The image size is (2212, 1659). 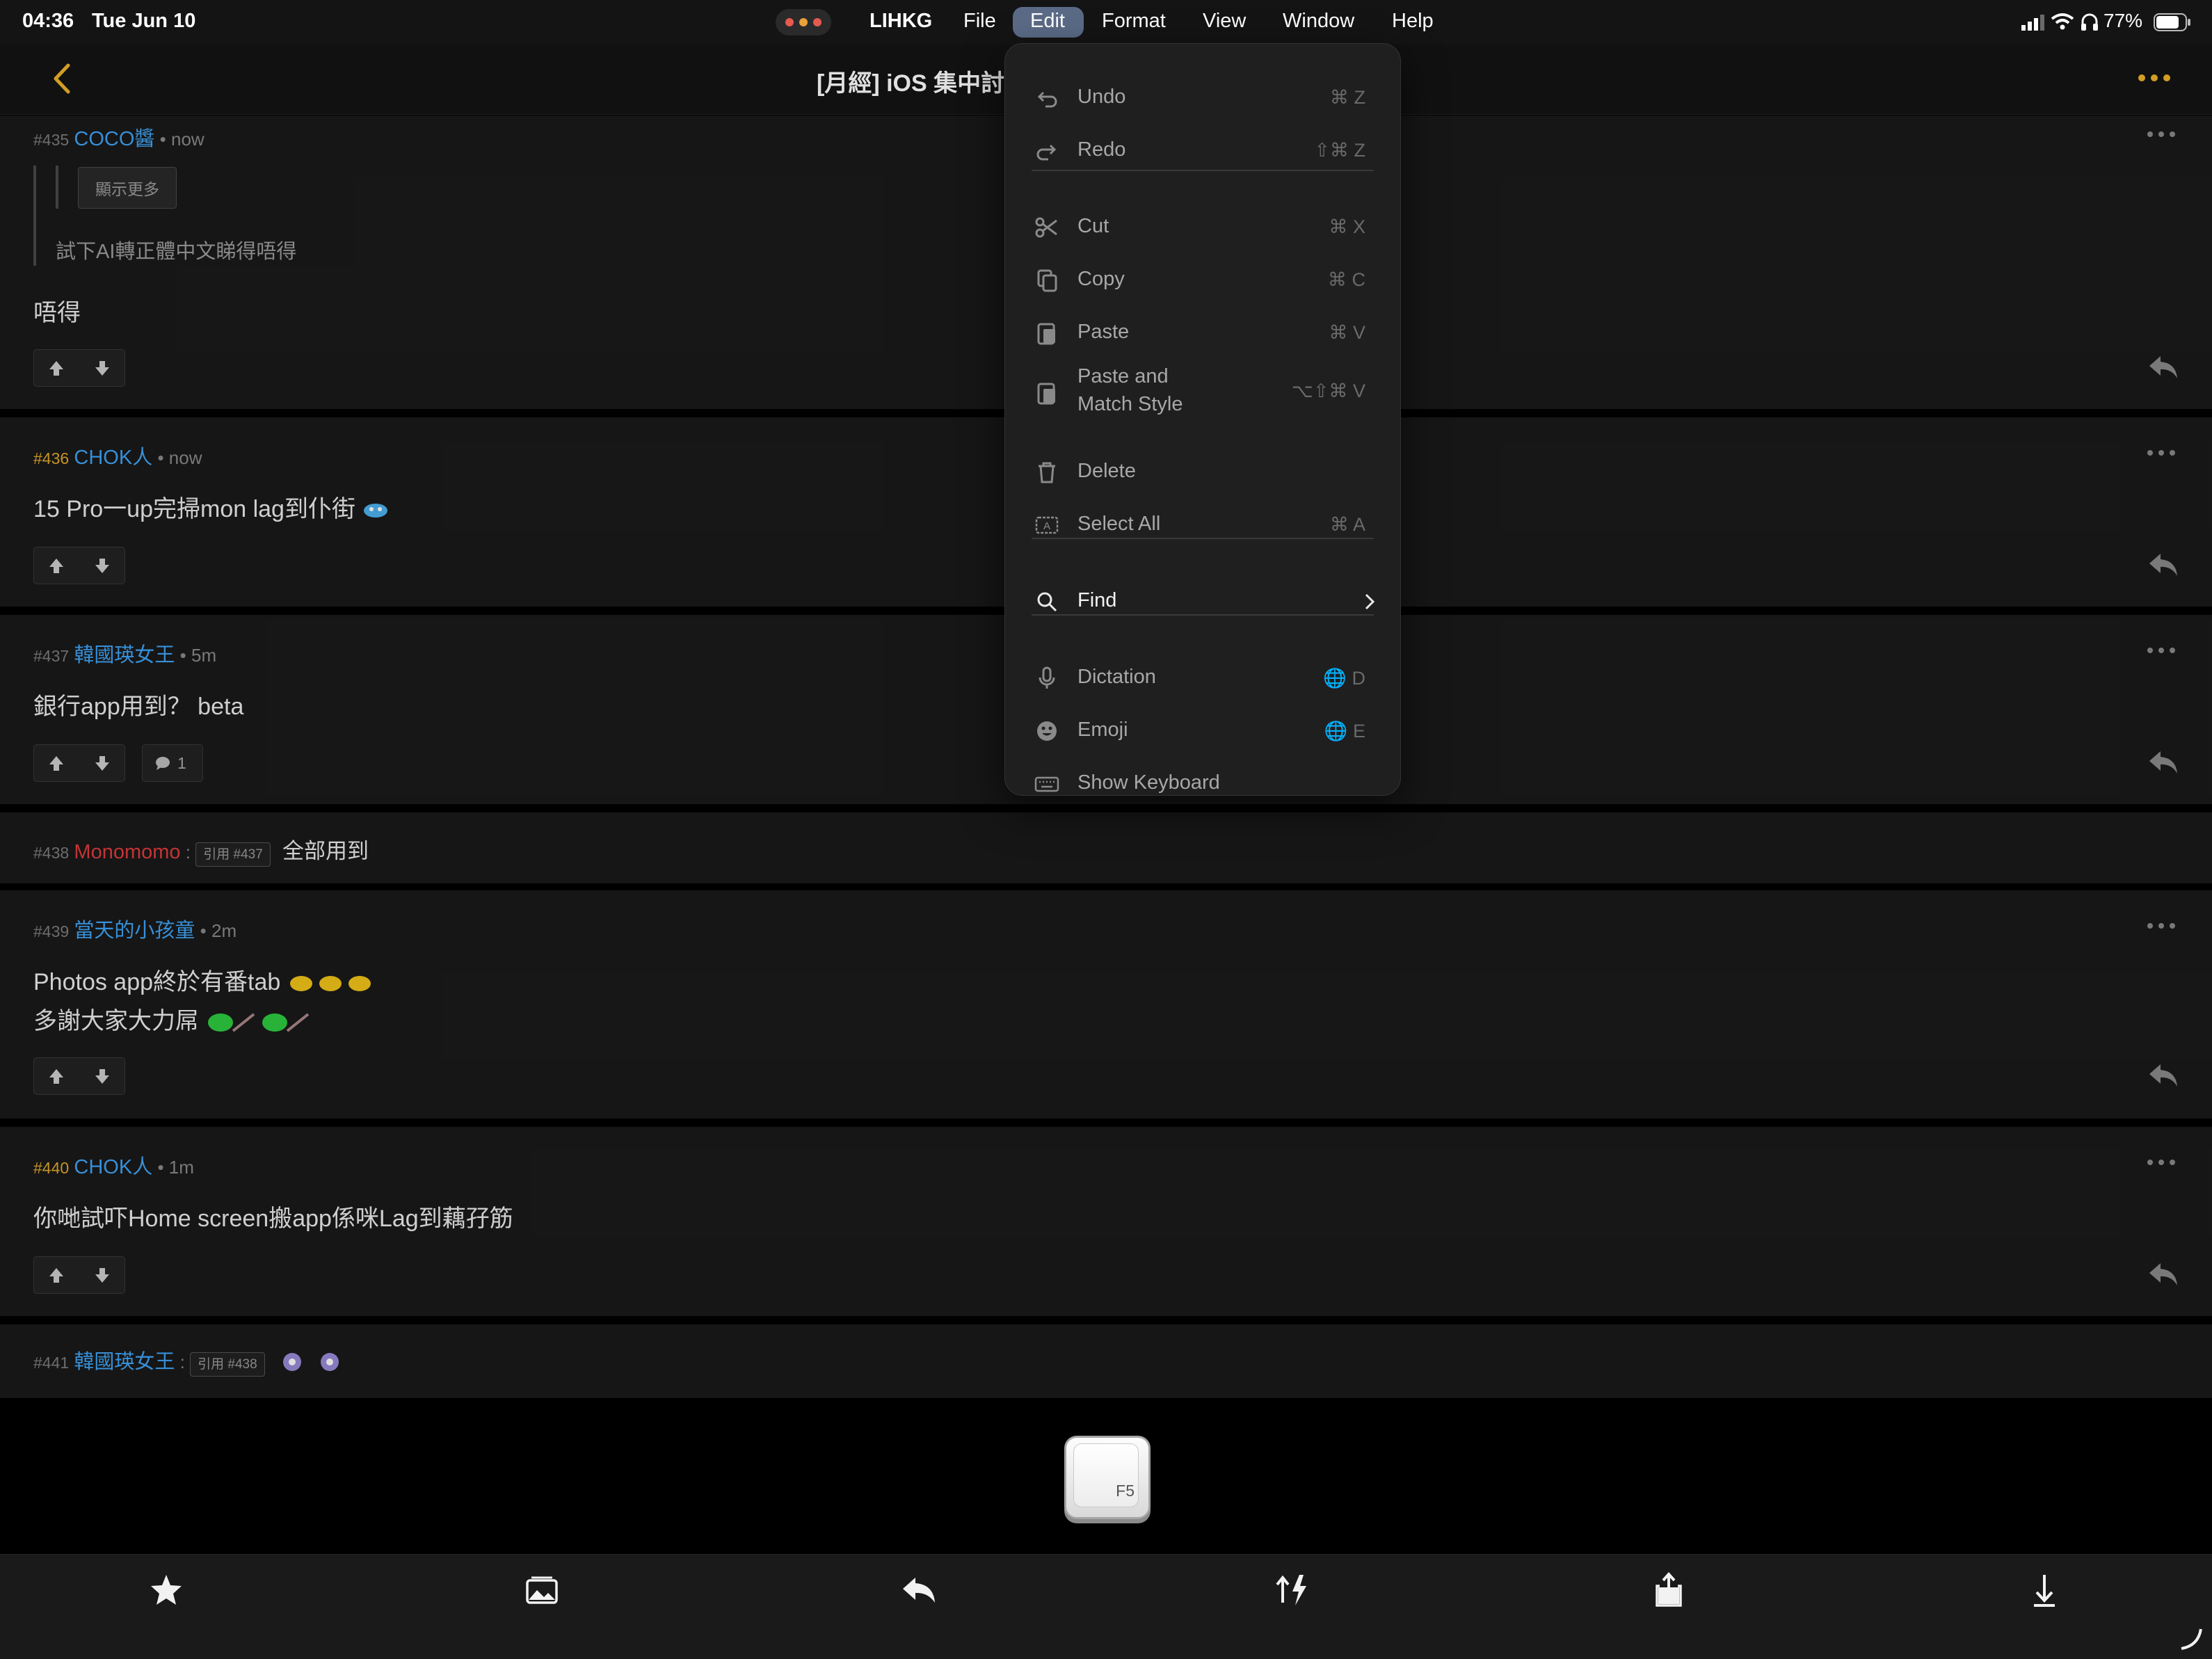 What do you see at coordinates (2044, 1590) in the screenshot?
I see `scroll-to-bottom-icon` at bounding box center [2044, 1590].